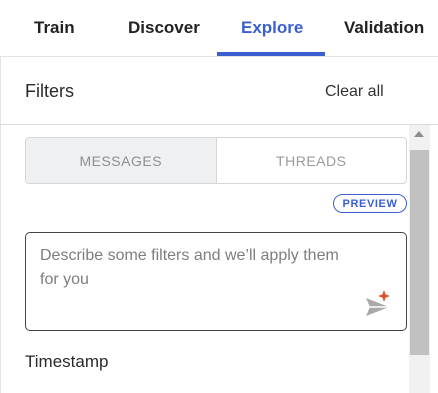  I want to click on timestamp-section-label: Timestamp, so click(67, 361).